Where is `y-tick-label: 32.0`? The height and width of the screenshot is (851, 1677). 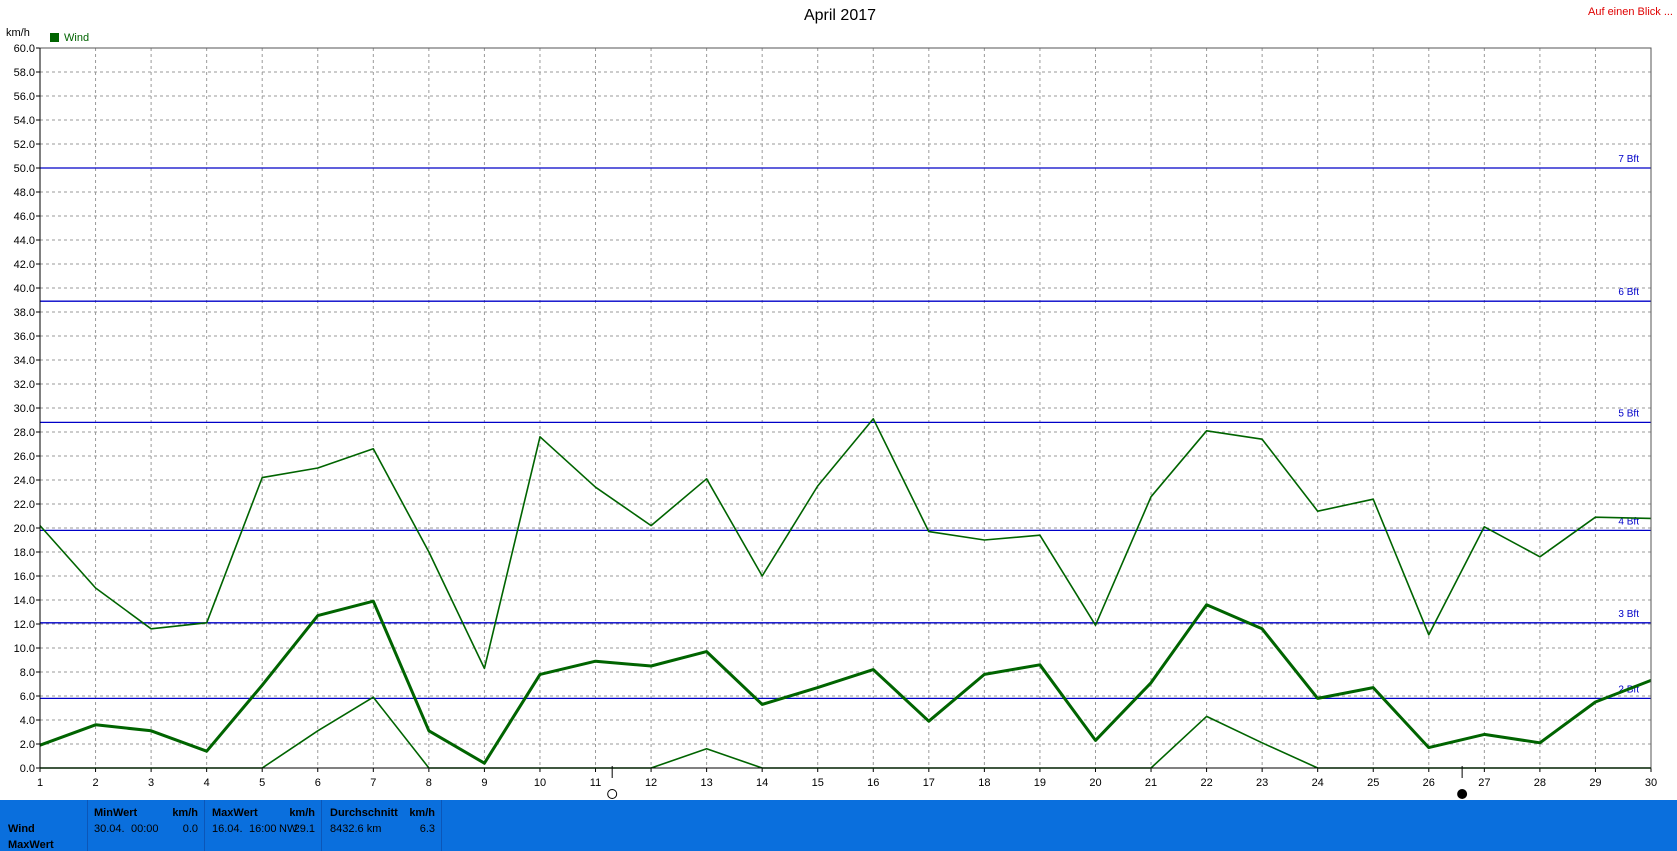 y-tick-label: 32.0 is located at coordinates (24, 385).